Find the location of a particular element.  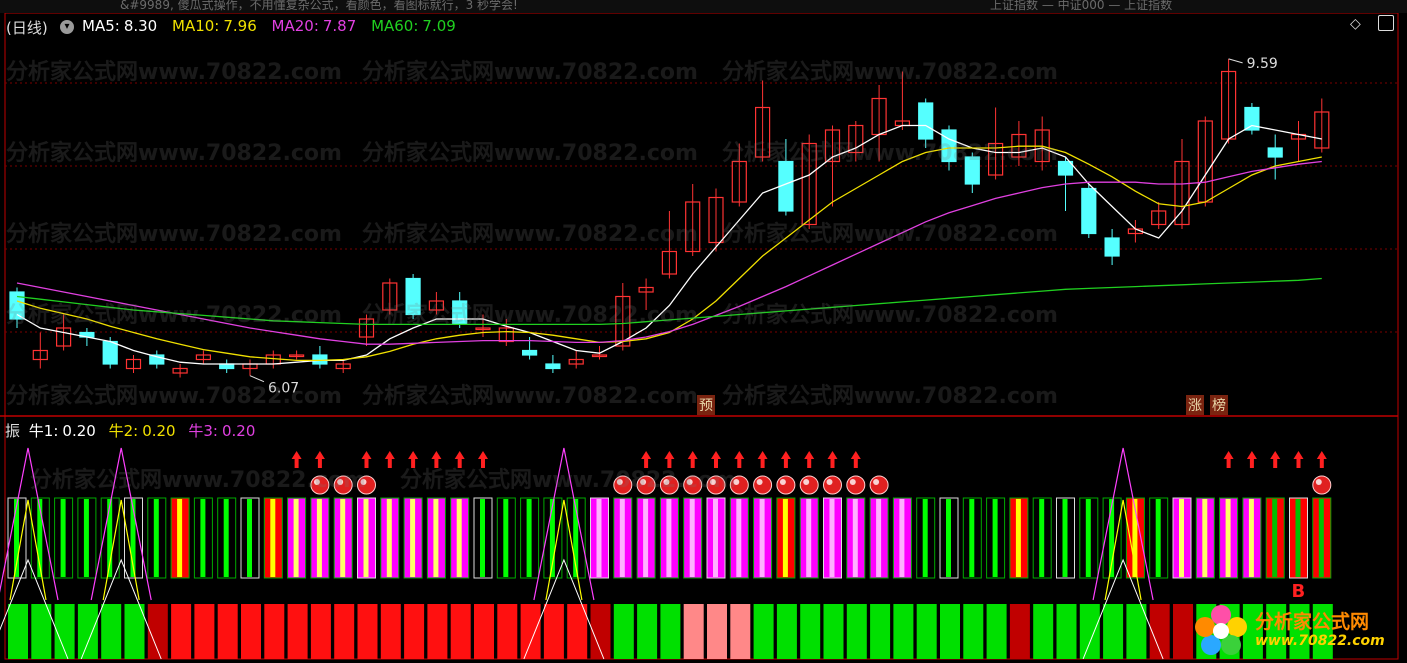

signal-tag-yu: 预 is located at coordinates (706, 405).